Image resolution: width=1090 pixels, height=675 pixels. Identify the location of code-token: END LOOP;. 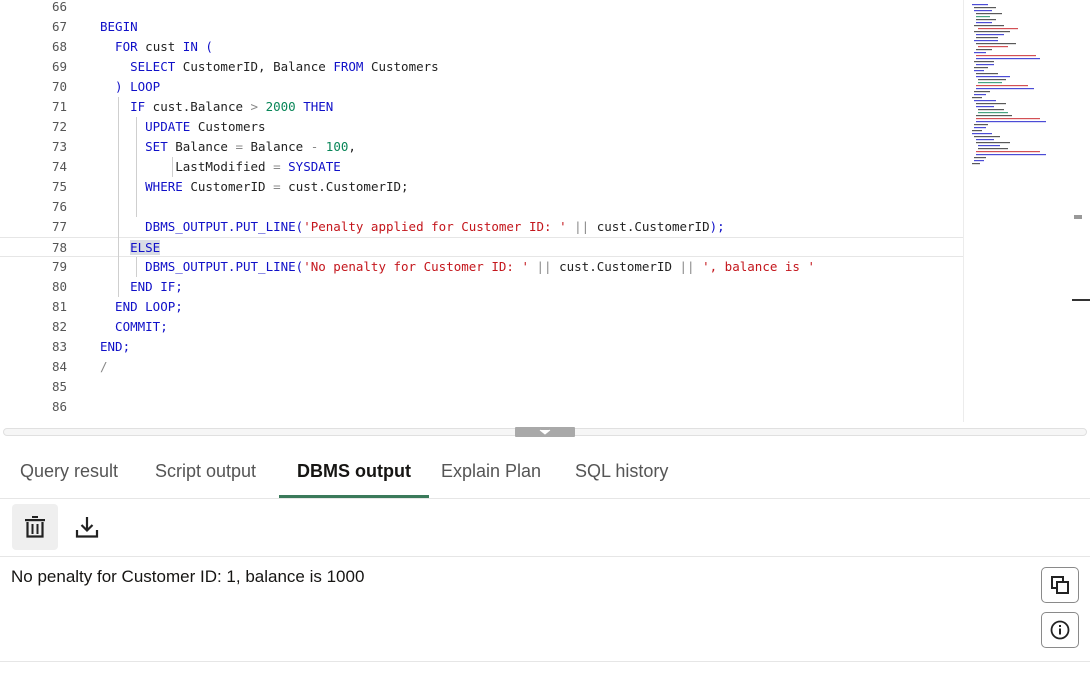
(141, 306).